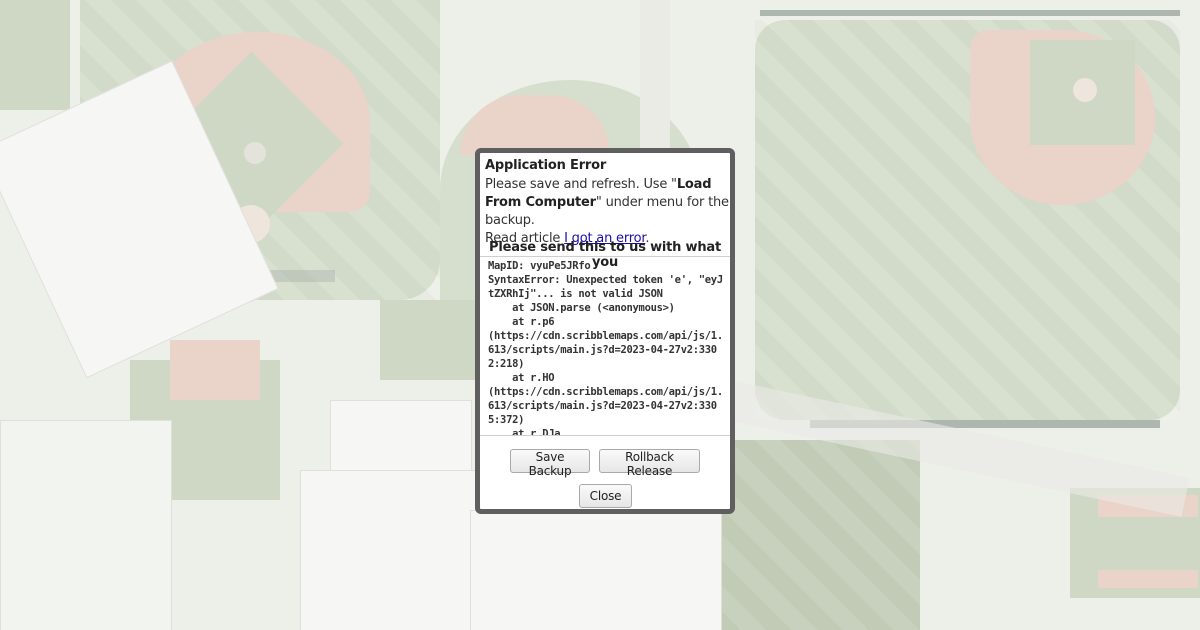 This screenshot has height=630, width=1200. Describe the element at coordinates (546, 165) in the screenshot. I see `dialog-title: Application Error` at that location.